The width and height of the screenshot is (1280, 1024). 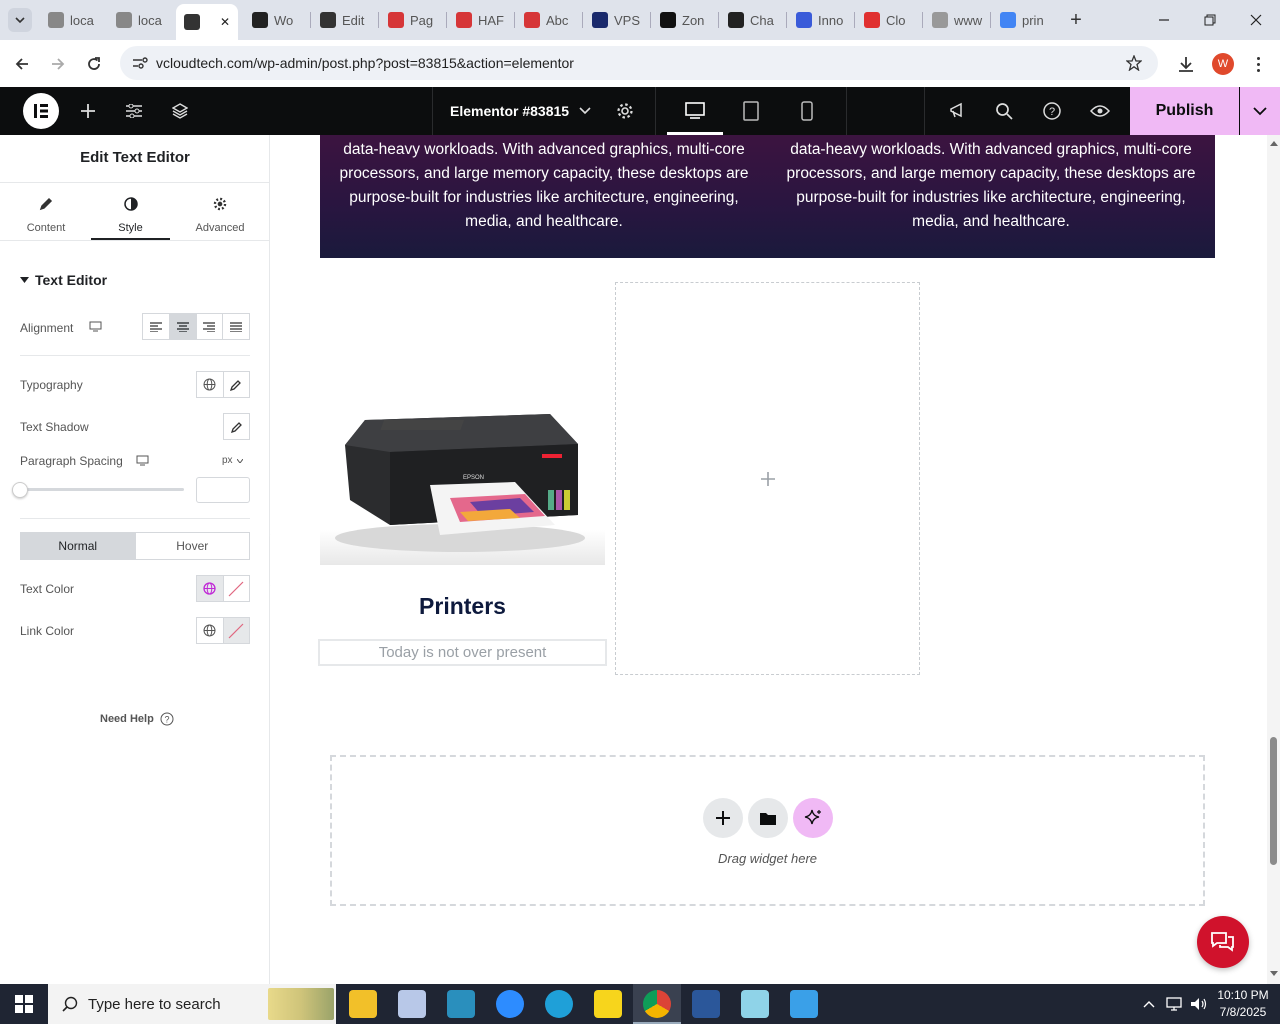 I want to click on chat-support-button, so click(x=1223, y=942).